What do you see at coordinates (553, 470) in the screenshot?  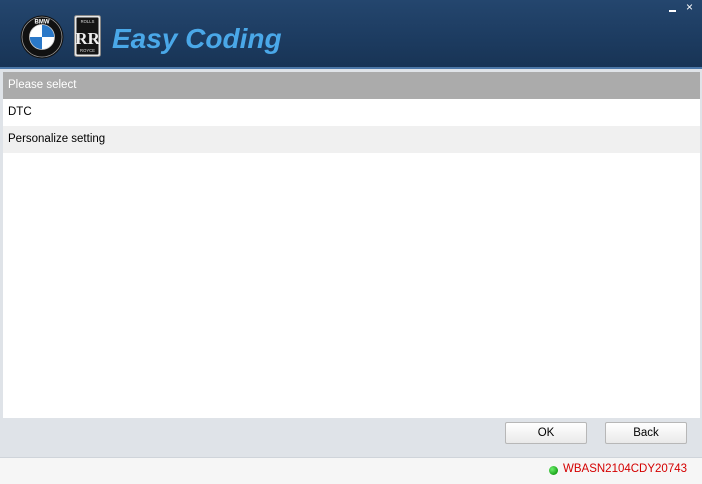 I see `connection-status-icon` at bounding box center [553, 470].